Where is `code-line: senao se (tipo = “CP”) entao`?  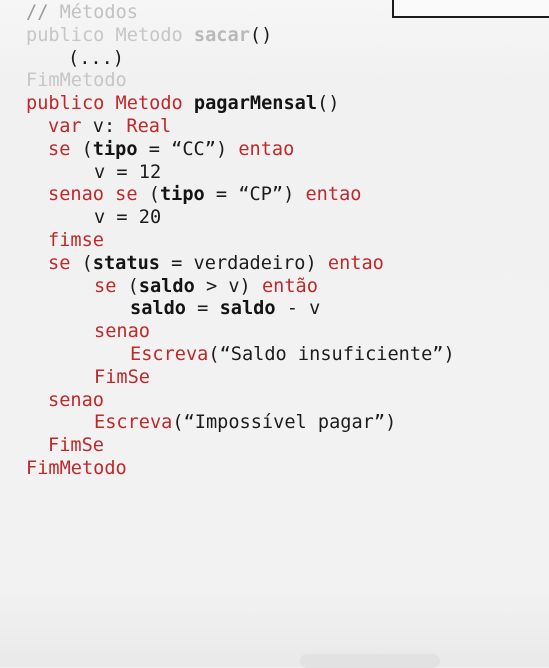 code-line: senao se (tipo = “CP”) entao is located at coordinates (240, 195).